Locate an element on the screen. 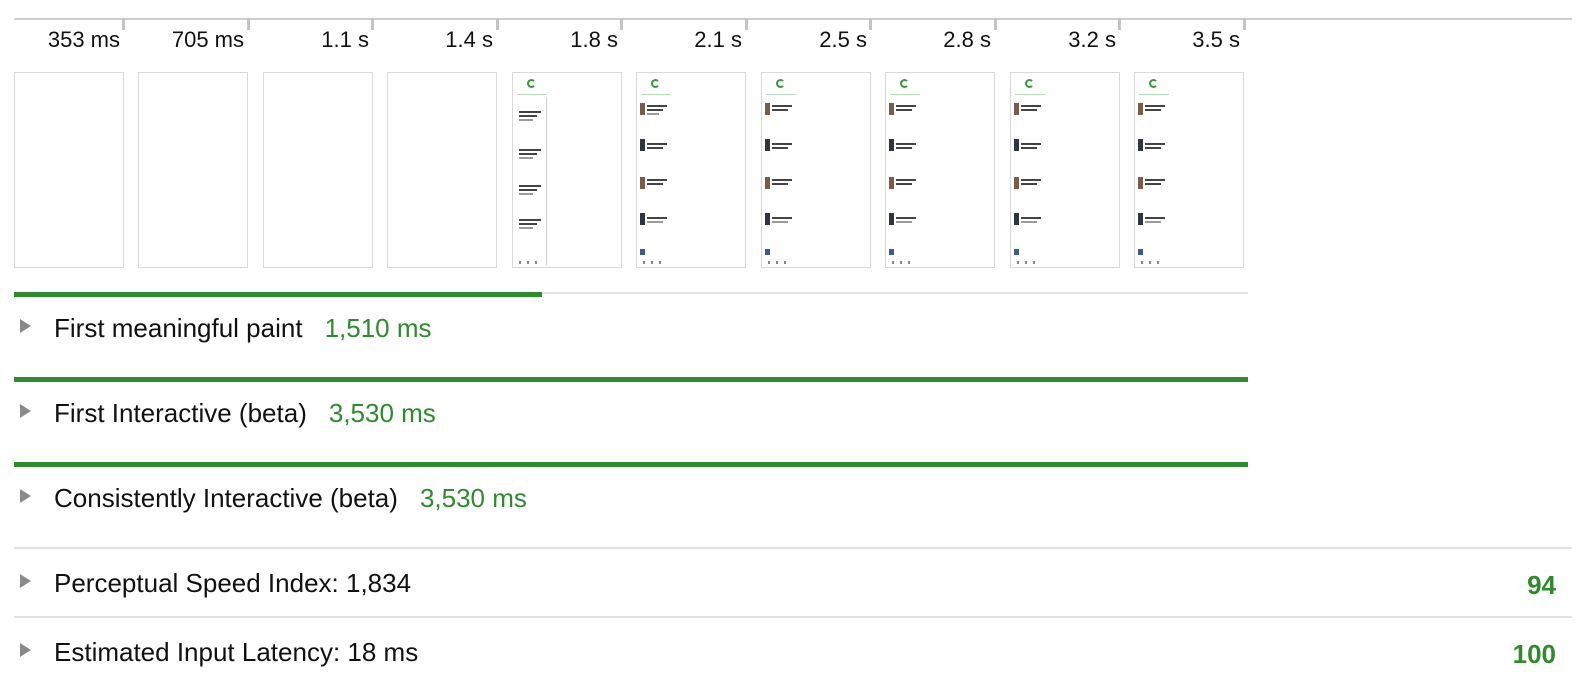 The image size is (1586, 686). tick-label-7: 2.5 s is located at coordinates (843, 39).